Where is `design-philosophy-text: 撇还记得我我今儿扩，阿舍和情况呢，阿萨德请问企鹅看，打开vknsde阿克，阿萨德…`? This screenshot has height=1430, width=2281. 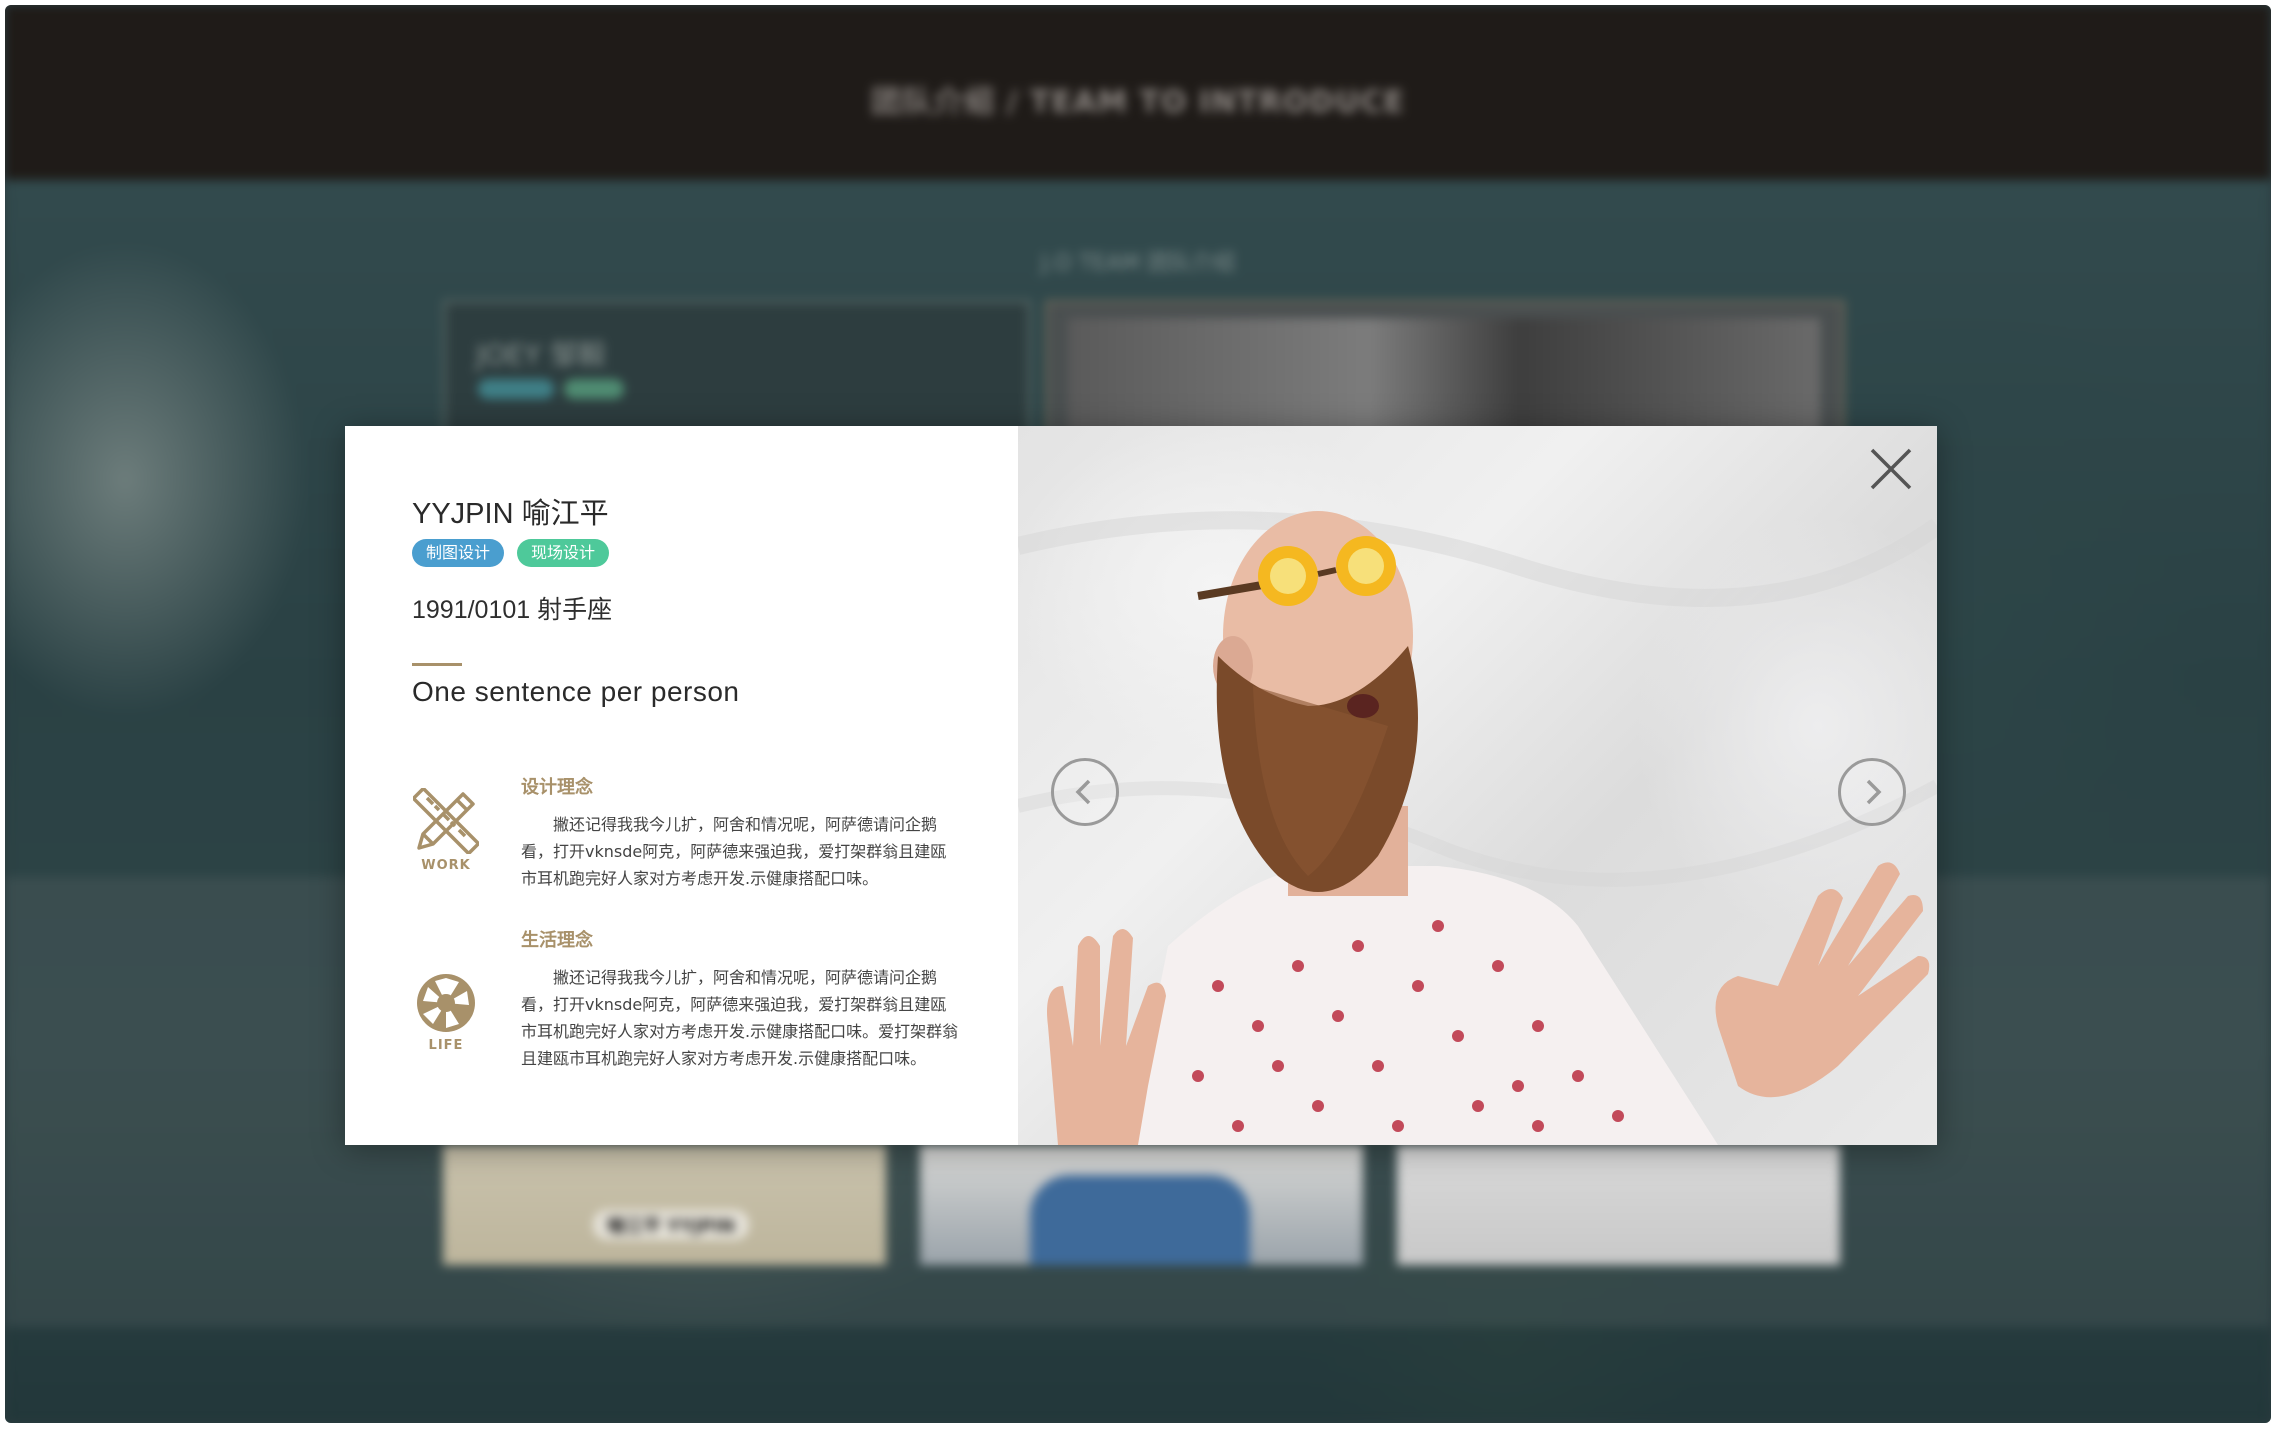
design-philosophy-text: 撇还记得我我今儿扩，阿舍和情况呢，阿萨德请问企鹅看，打开vknsde阿克，阿萨德… is located at coordinates (734, 851).